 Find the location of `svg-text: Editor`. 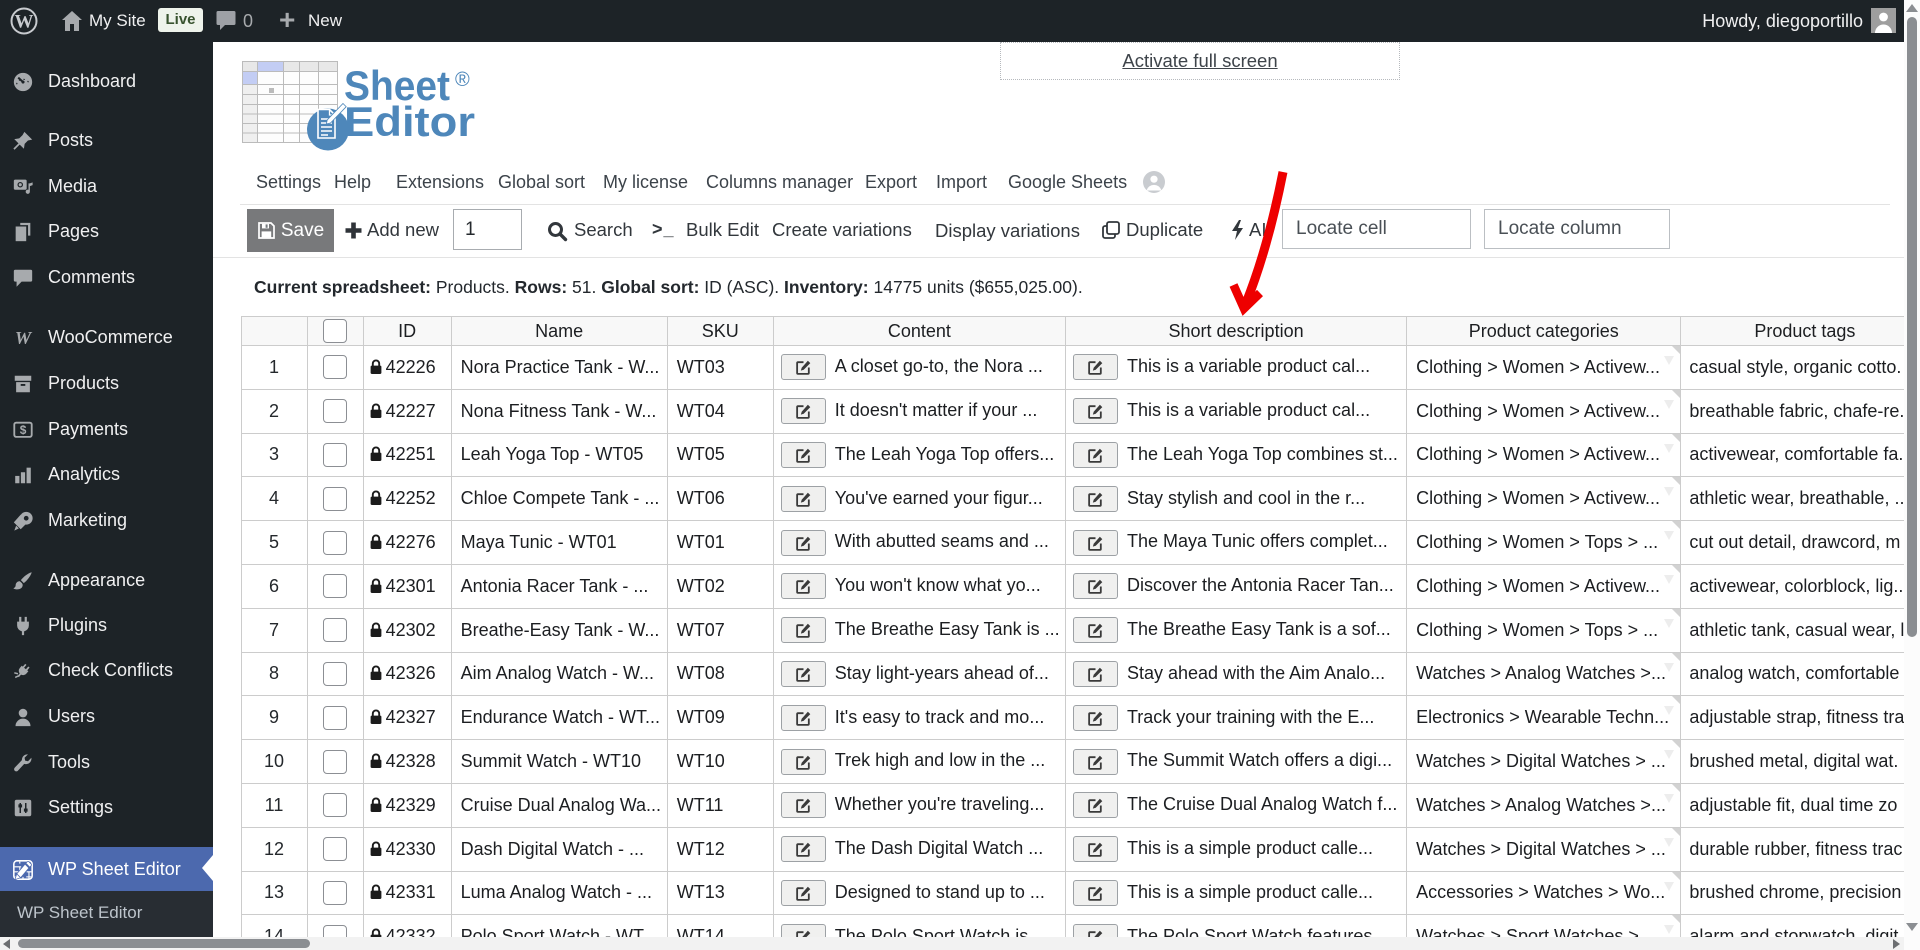

svg-text: Editor is located at coordinates (409, 121).